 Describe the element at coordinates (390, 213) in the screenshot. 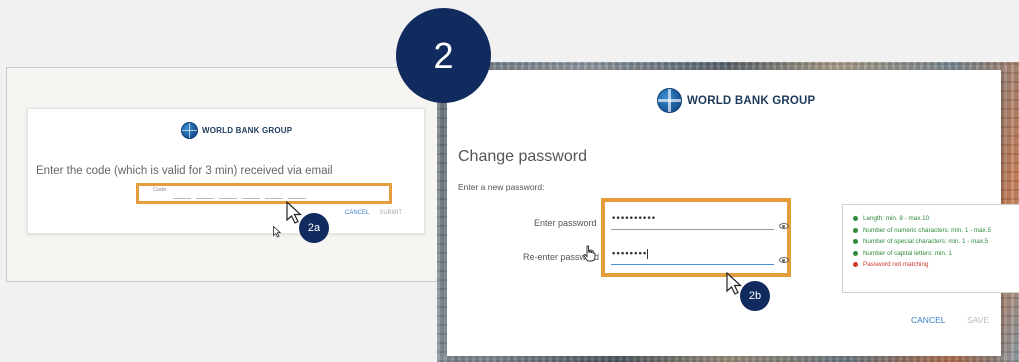

I see `submit-button: SUBMIT` at that location.